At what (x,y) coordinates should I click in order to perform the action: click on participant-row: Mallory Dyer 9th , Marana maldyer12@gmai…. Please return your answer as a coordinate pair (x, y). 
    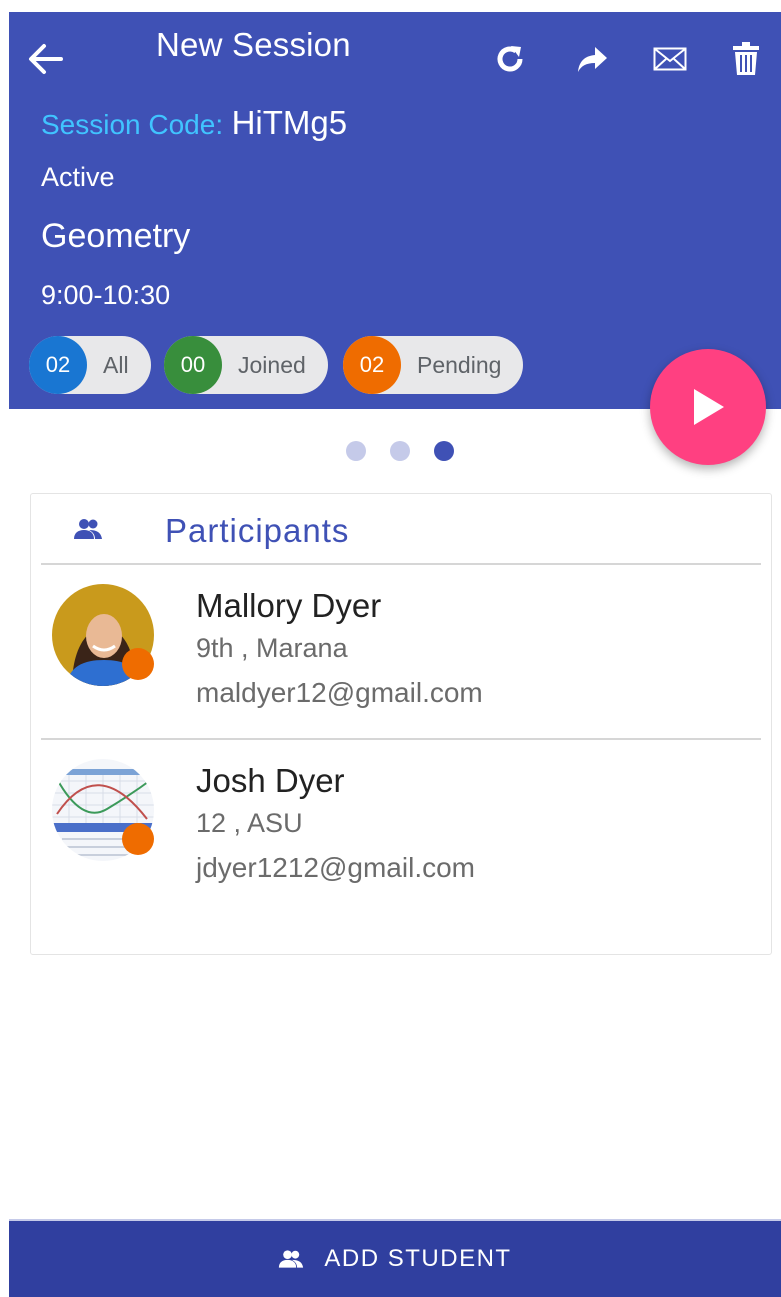
    Looking at the image, I should click on (401, 652).